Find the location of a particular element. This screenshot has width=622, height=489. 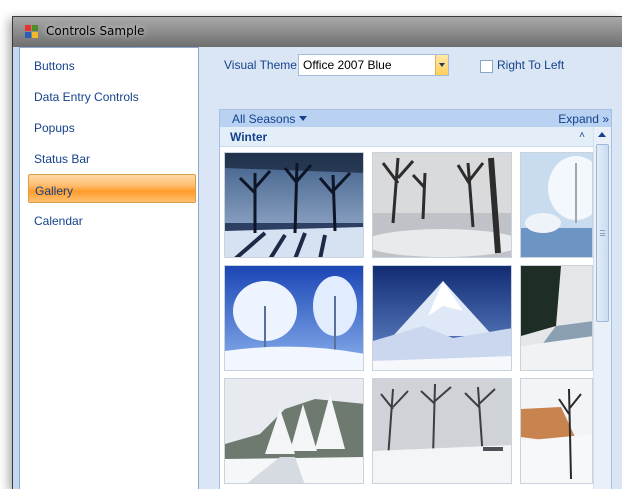

sidebar-item-gallery: Gallery is located at coordinates (112, 188).